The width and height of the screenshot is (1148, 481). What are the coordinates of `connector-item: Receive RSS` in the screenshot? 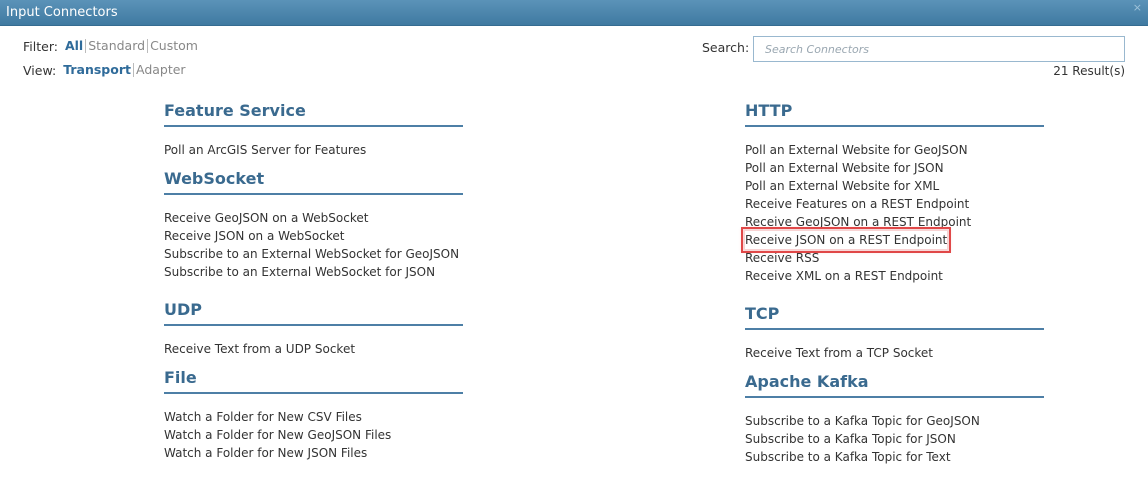 It's located at (782, 258).